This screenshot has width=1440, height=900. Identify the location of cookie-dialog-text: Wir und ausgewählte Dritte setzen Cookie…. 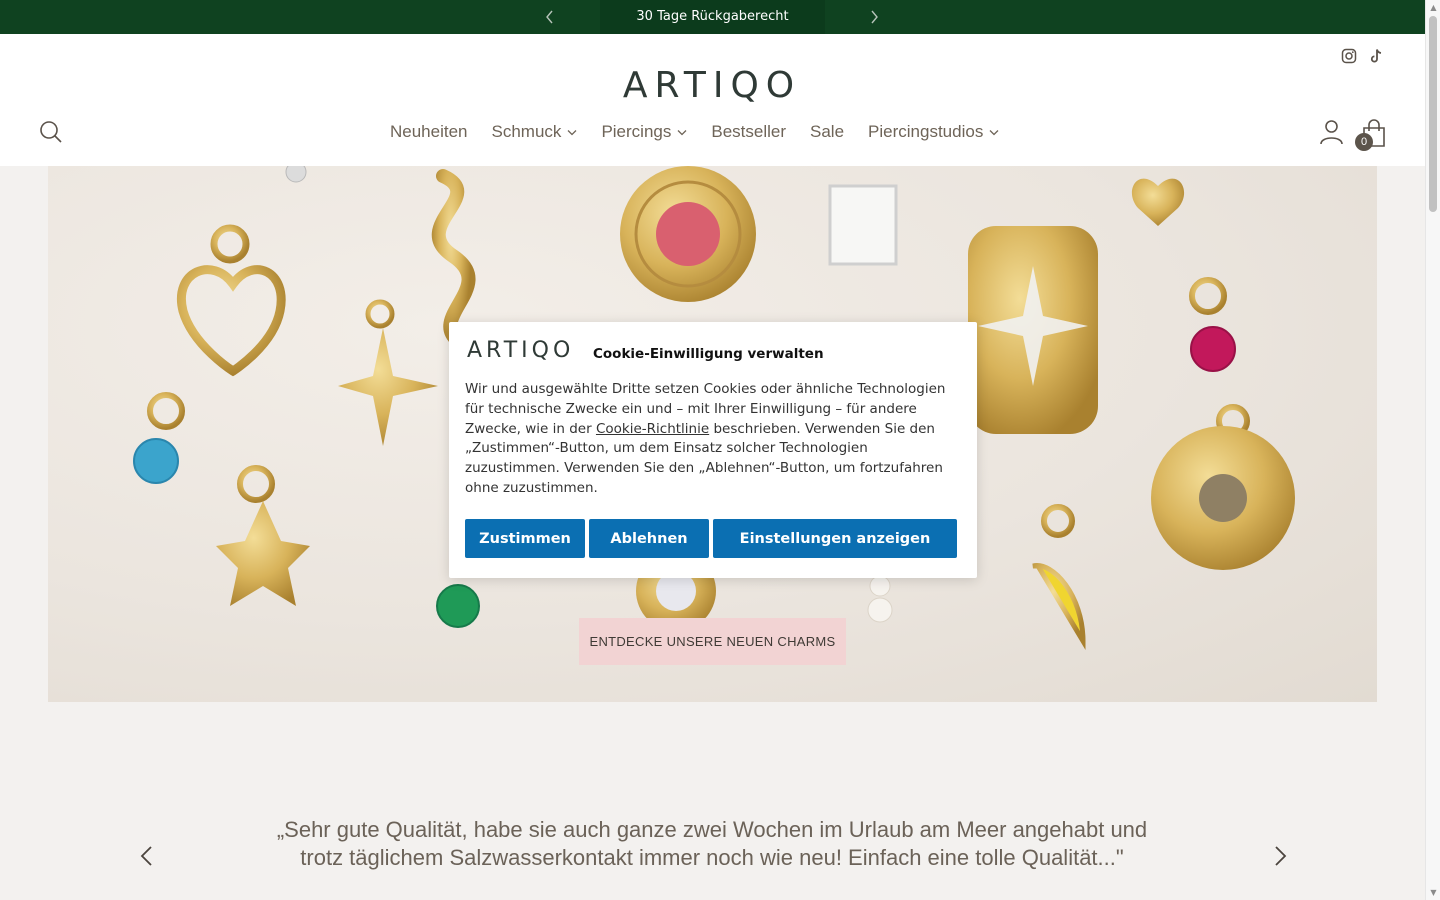
(715, 439).